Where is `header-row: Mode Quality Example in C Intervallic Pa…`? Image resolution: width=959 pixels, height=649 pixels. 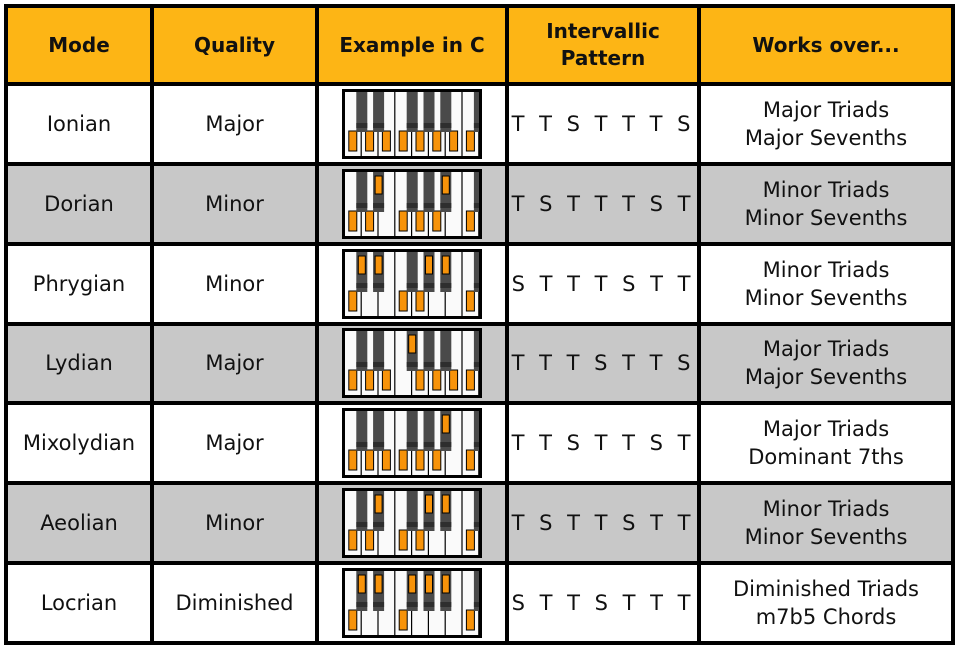 header-row: Mode Quality Example in C Intervallic Pa… is located at coordinates (479, 45).